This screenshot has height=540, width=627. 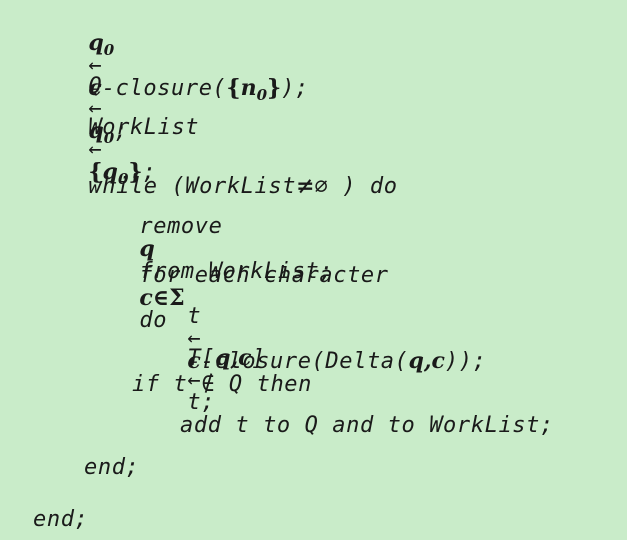 What do you see at coordinates (258, 358) in the screenshot?
I see `table-T-close: ]` at bounding box center [258, 358].